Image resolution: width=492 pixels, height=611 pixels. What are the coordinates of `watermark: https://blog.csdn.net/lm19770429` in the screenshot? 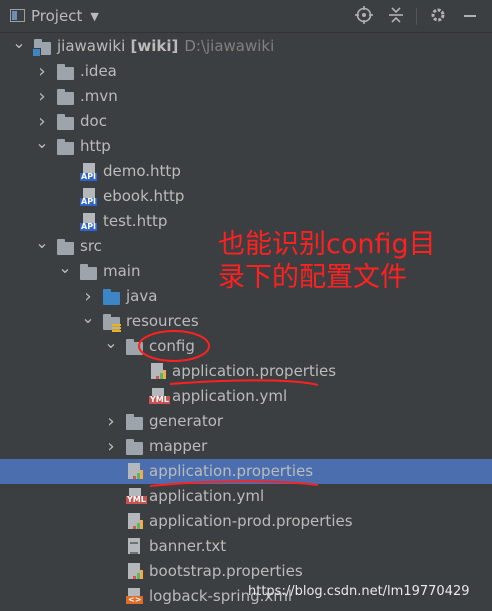 It's located at (359, 591).